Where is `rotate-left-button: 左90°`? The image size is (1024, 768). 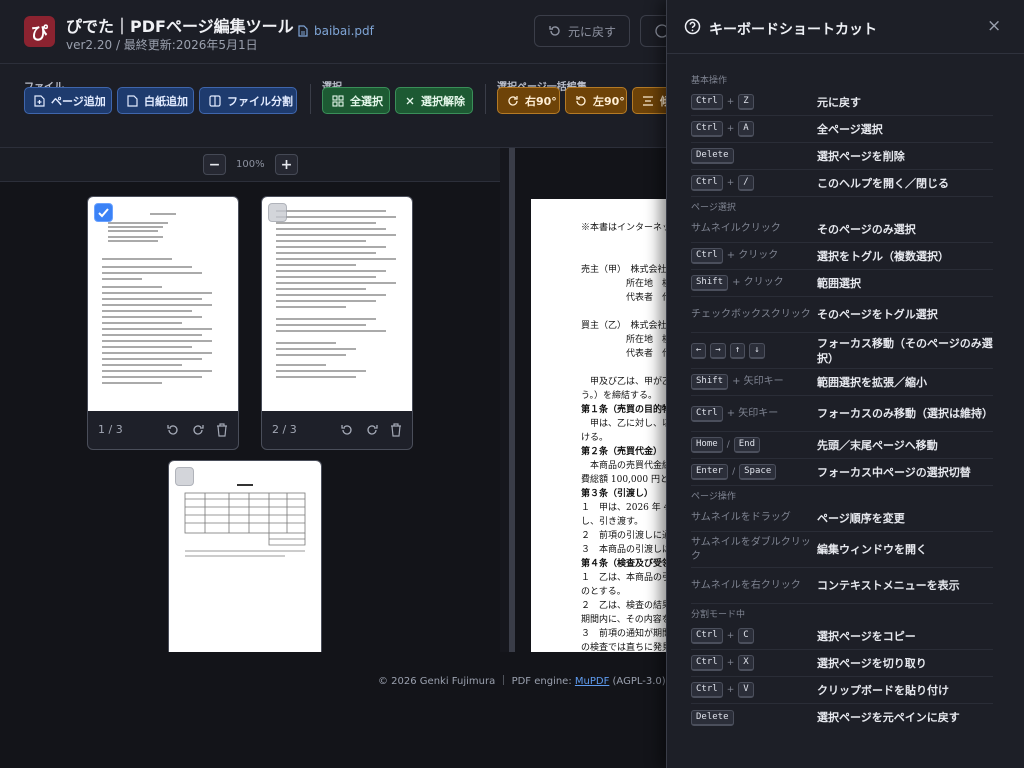
rotate-left-button: 左90° is located at coordinates (596, 100).